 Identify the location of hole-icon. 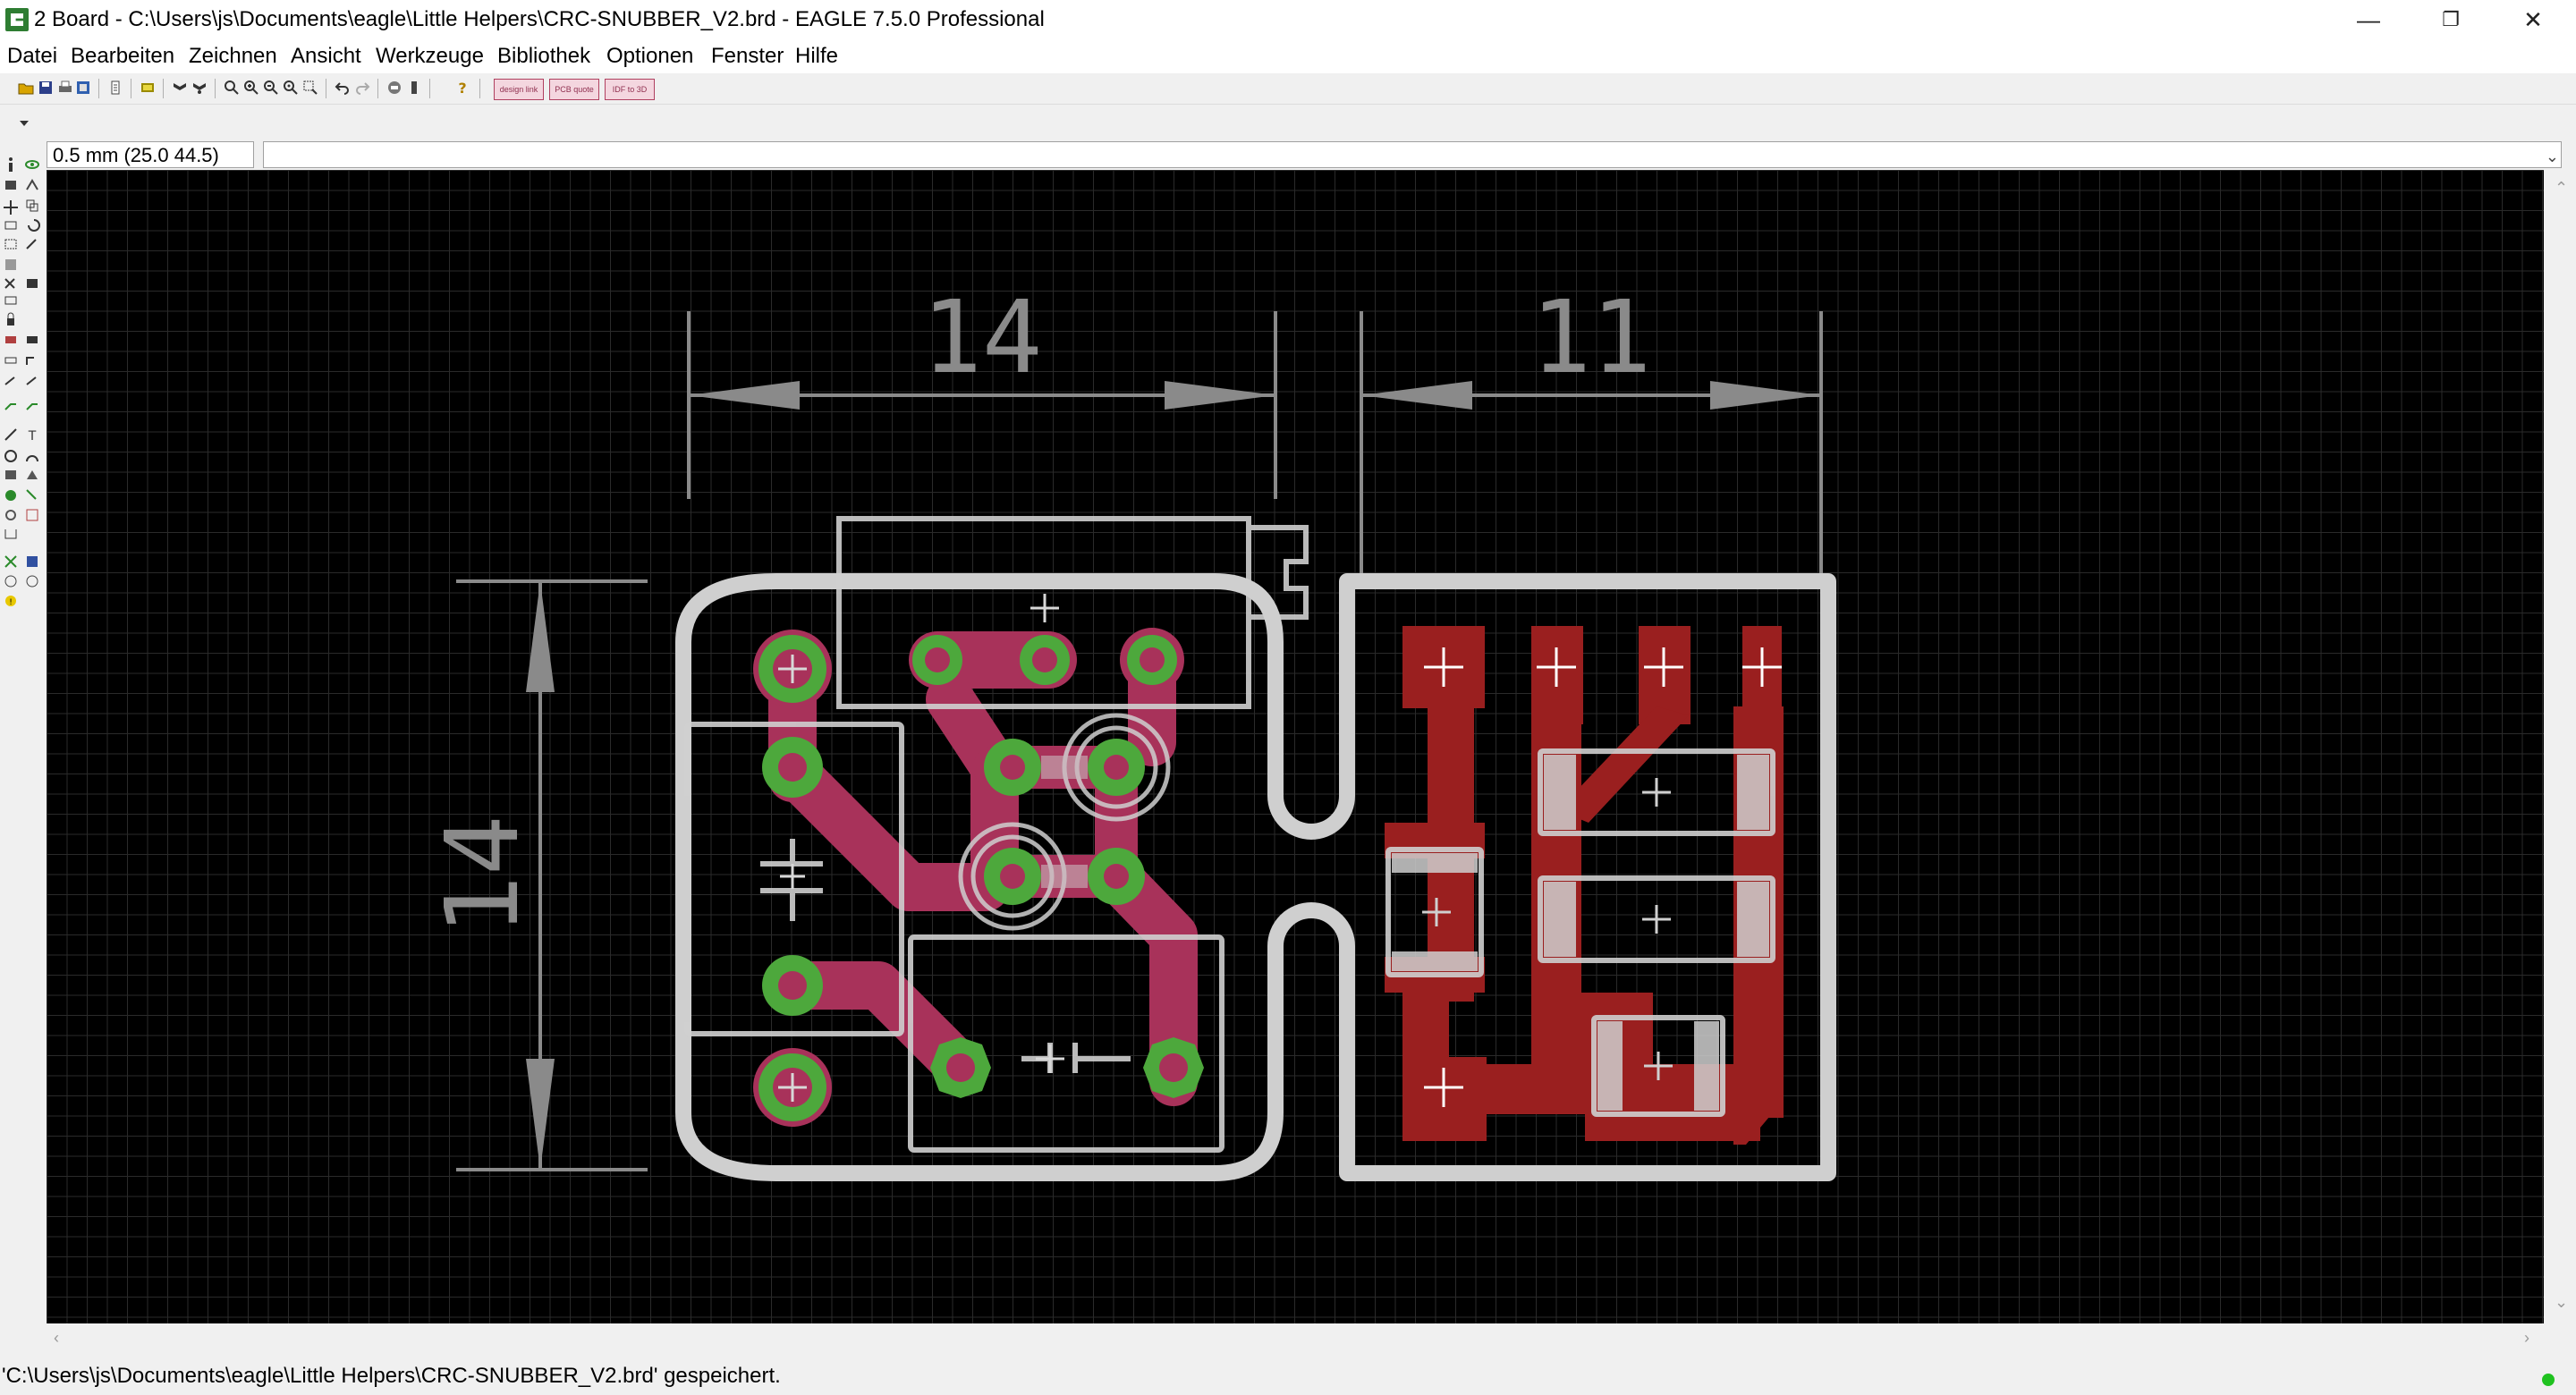
(10, 515).